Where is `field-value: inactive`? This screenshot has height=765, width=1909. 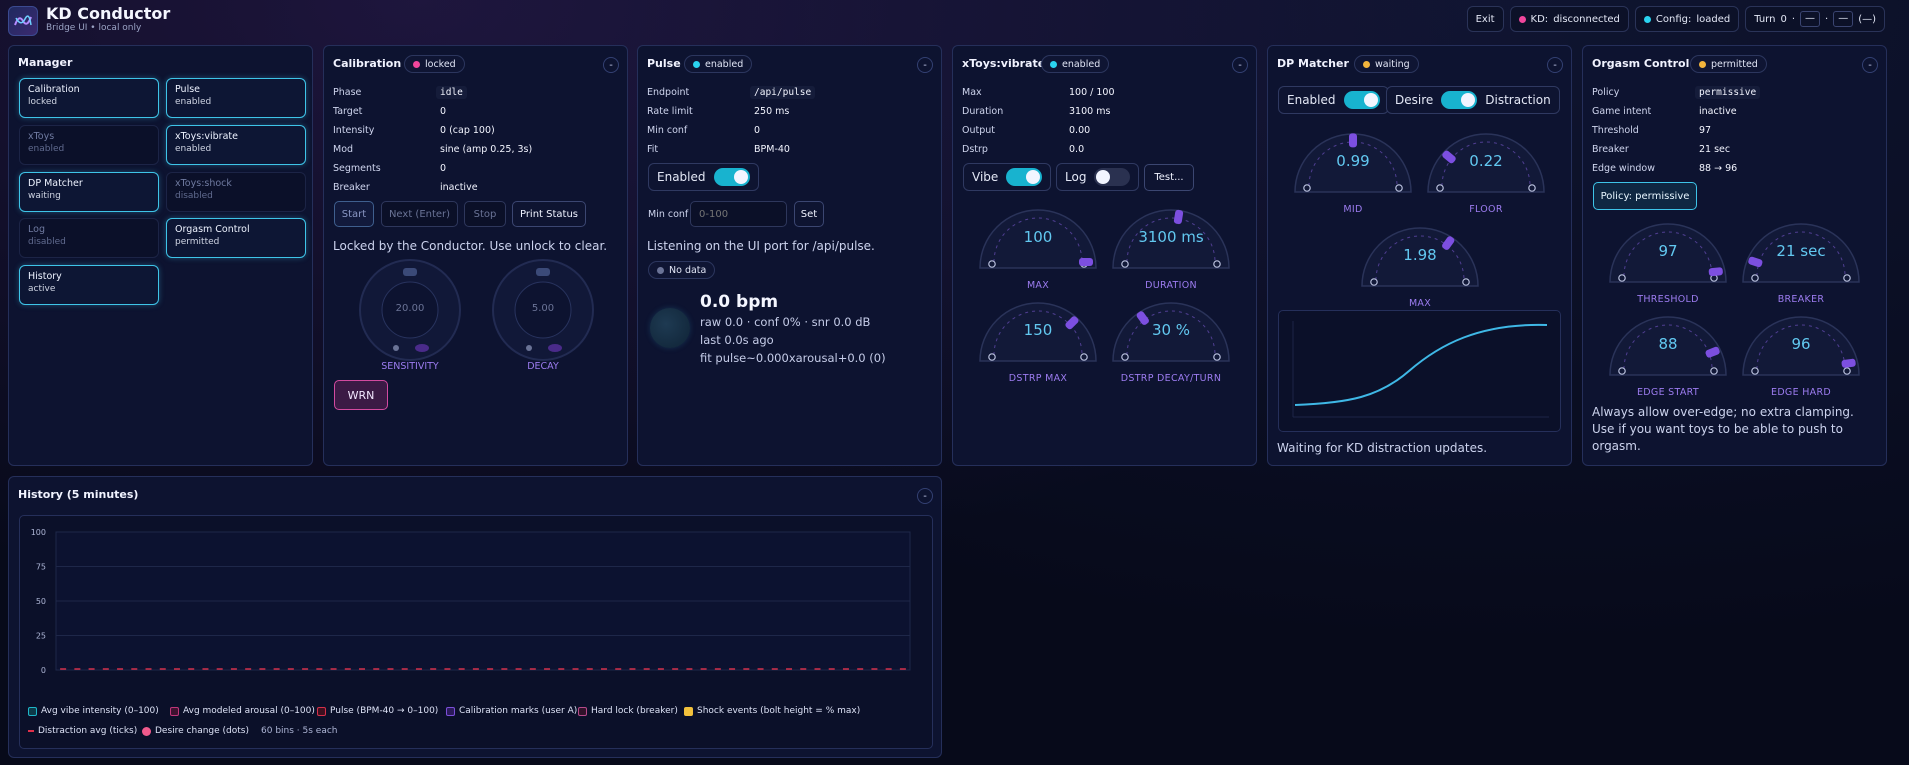 field-value: inactive is located at coordinates (459, 187).